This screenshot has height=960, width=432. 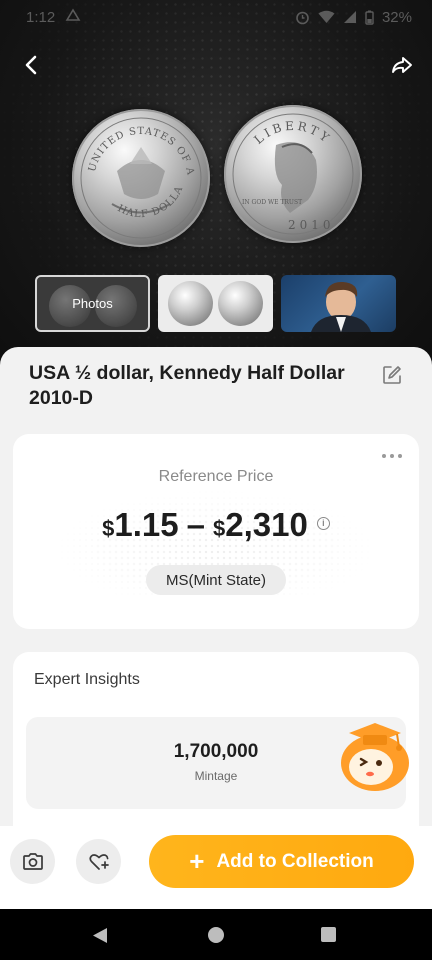 What do you see at coordinates (216, 17) in the screenshot?
I see `status-bar: 1:12 32%` at bounding box center [216, 17].